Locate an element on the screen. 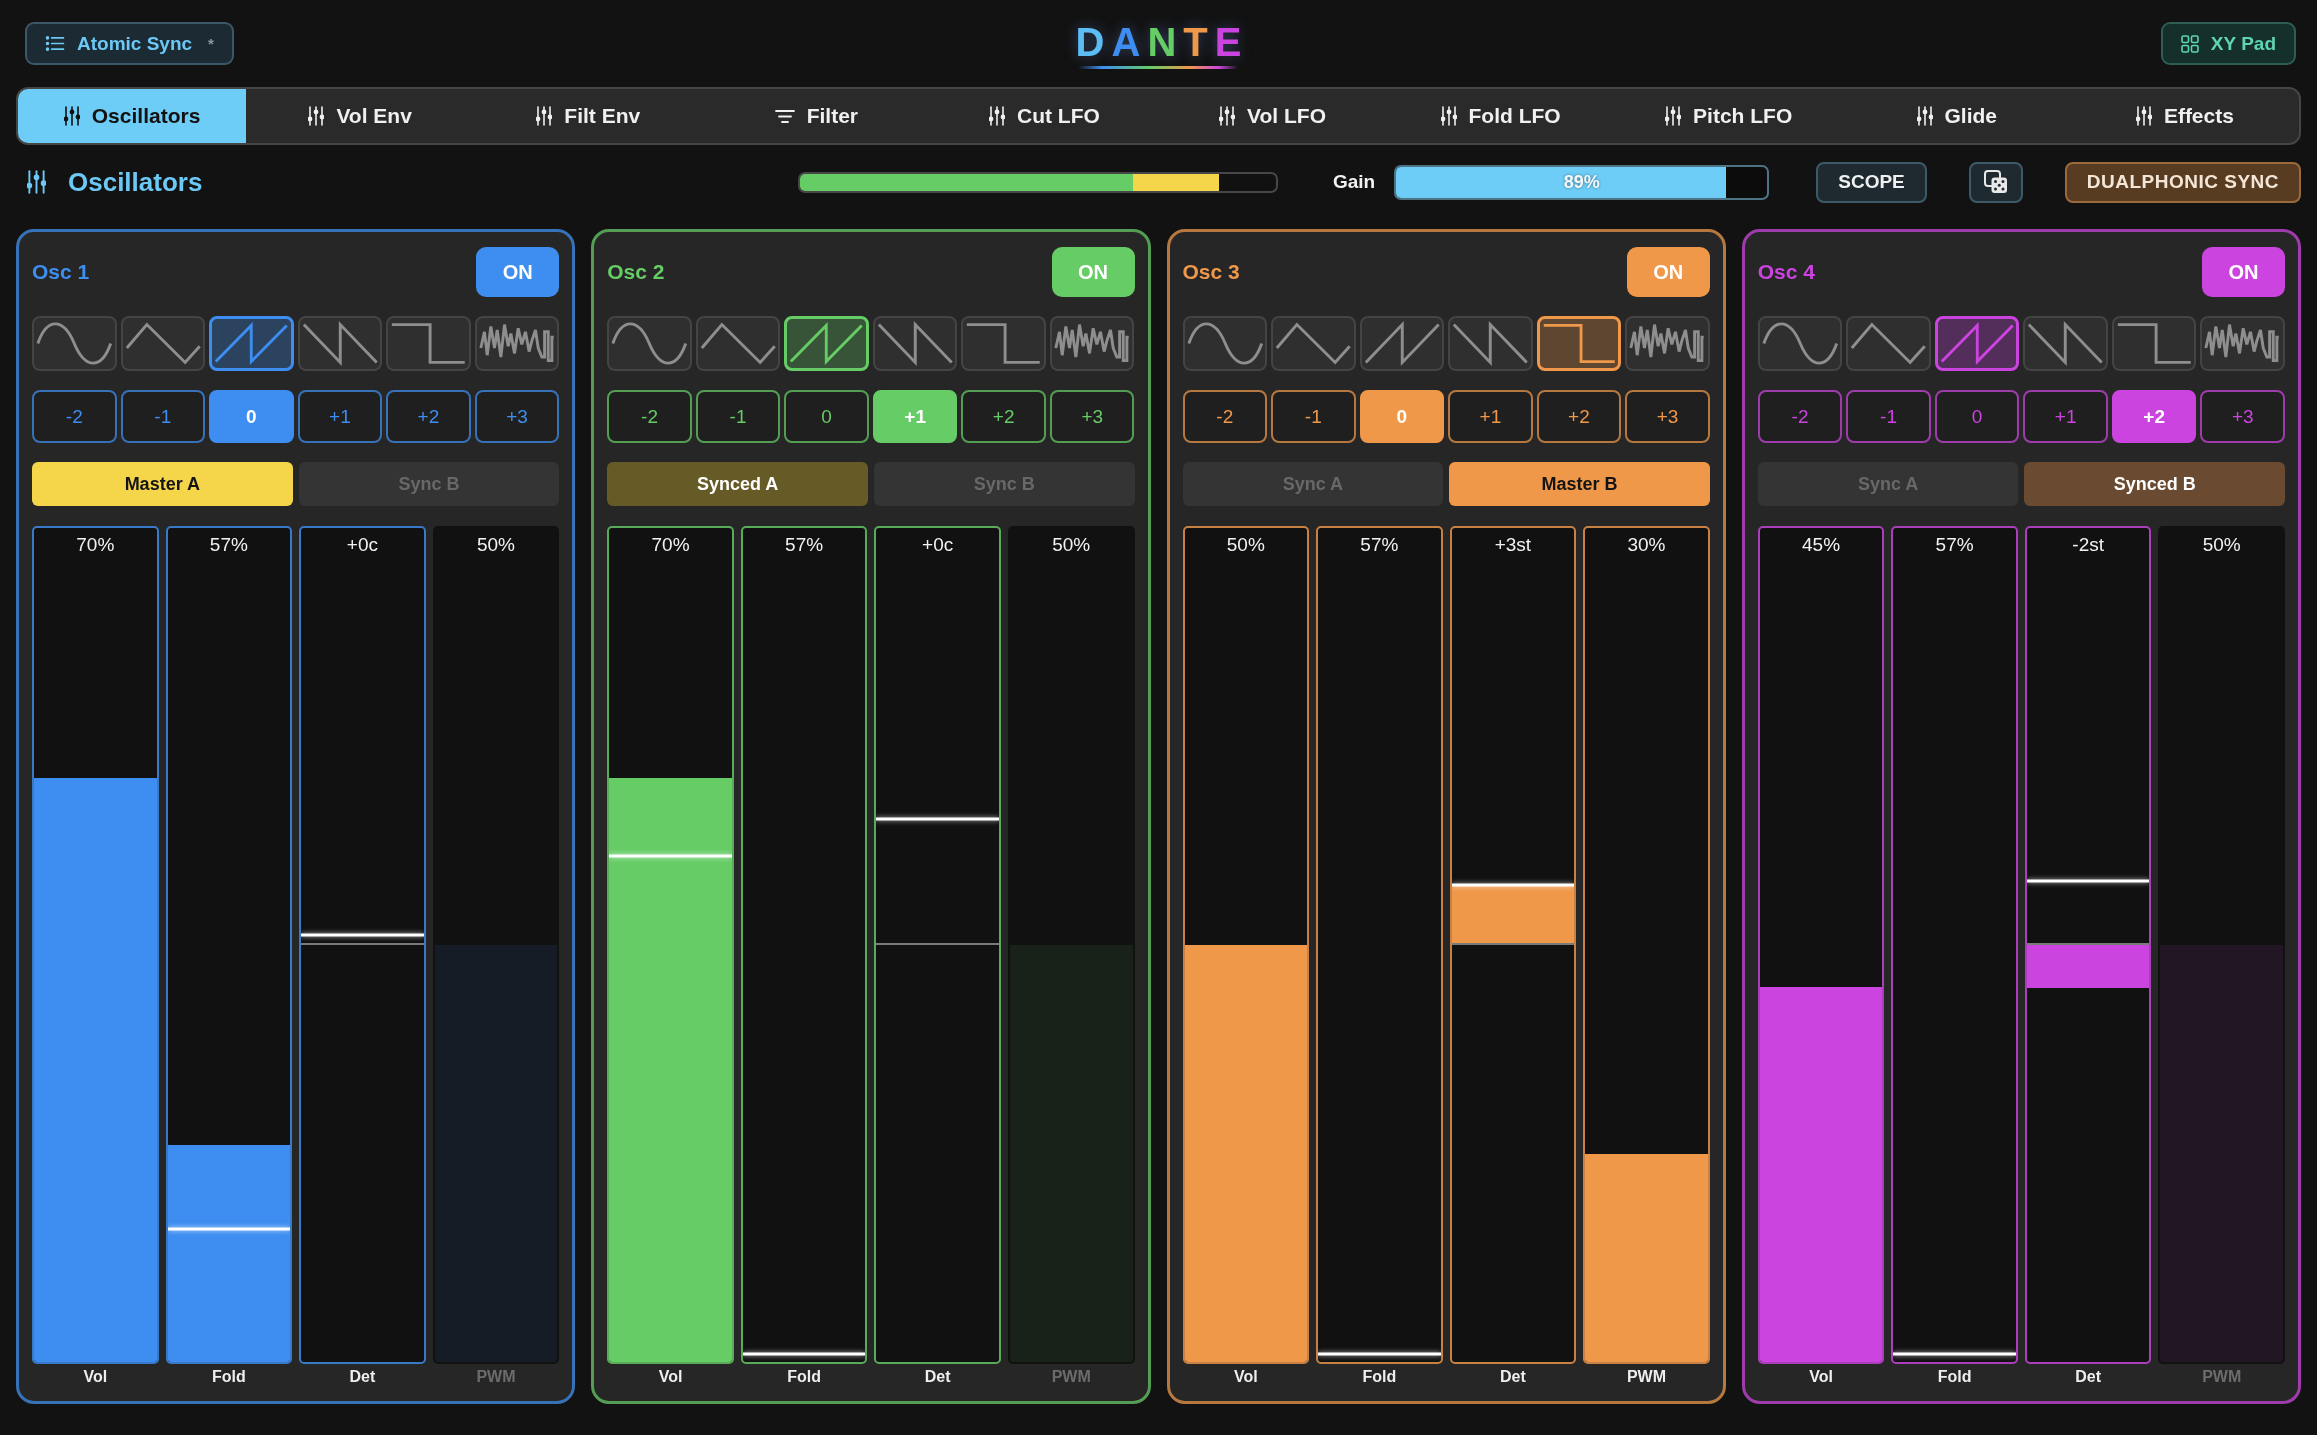  fader-track: 30% is located at coordinates (1646, 945).